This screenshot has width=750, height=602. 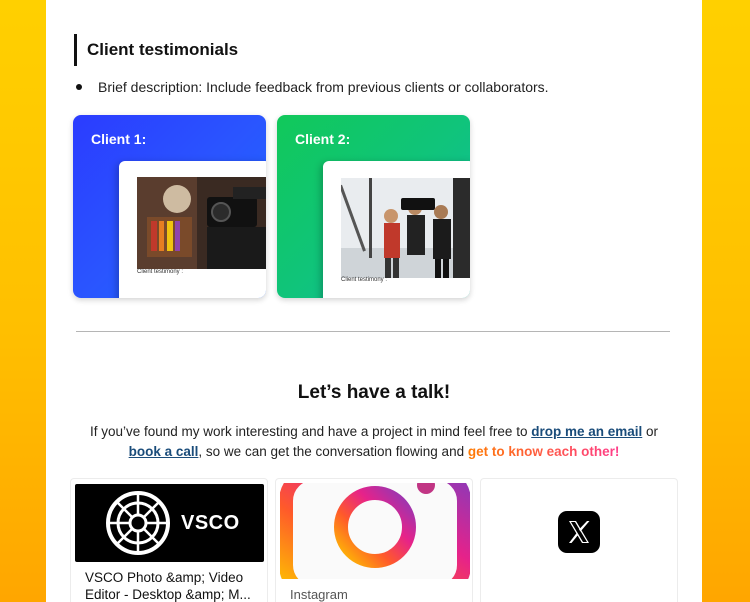 I want to click on tile-label: Instagram, so click(x=319, y=594).